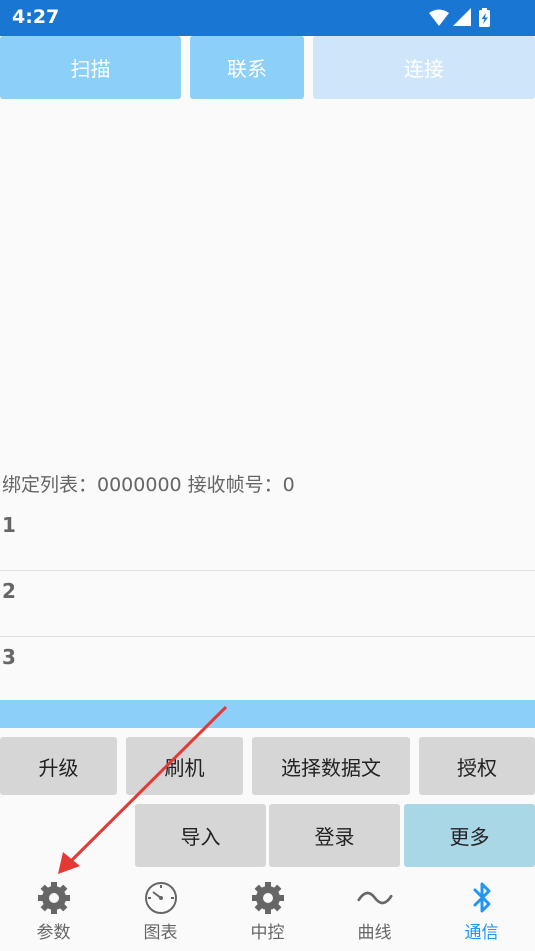 This screenshot has width=535, height=951. I want to click on select-data-file-button: 选择数据文, so click(331, 766).